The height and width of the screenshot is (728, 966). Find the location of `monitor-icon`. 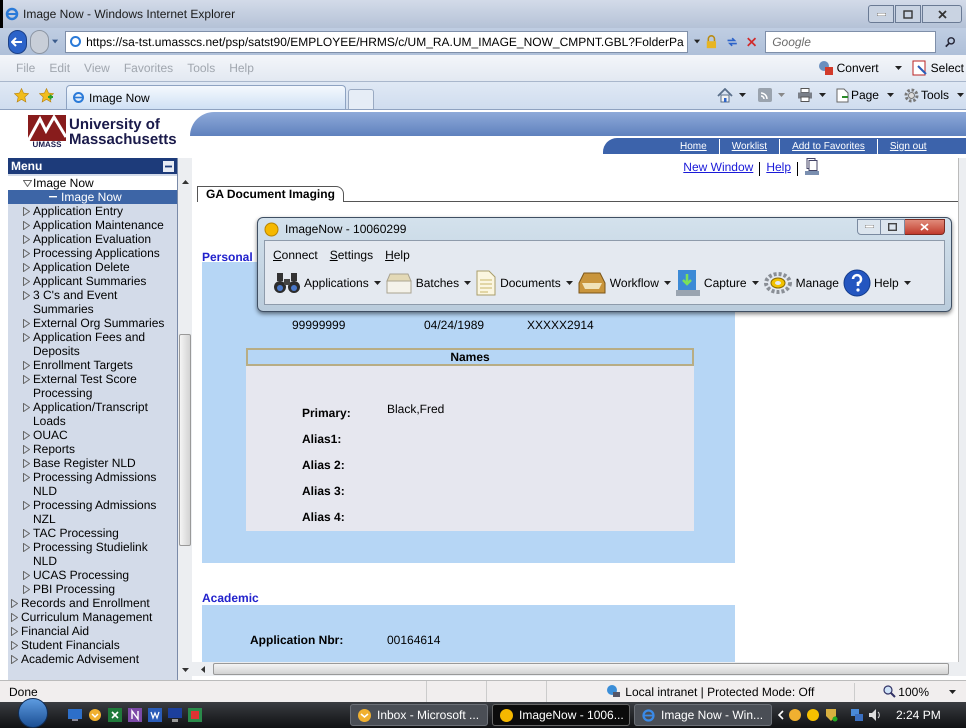

monitor-icon is located at coordinates (175, 715).